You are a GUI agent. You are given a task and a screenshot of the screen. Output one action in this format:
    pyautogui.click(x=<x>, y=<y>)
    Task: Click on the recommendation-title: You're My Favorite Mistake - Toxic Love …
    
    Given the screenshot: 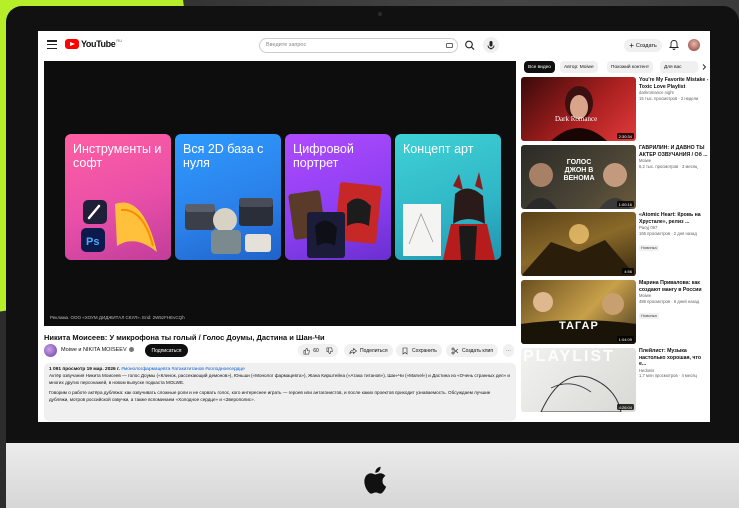 What is the action you would take?
    pyautogui.click(x=674, y=83)
    